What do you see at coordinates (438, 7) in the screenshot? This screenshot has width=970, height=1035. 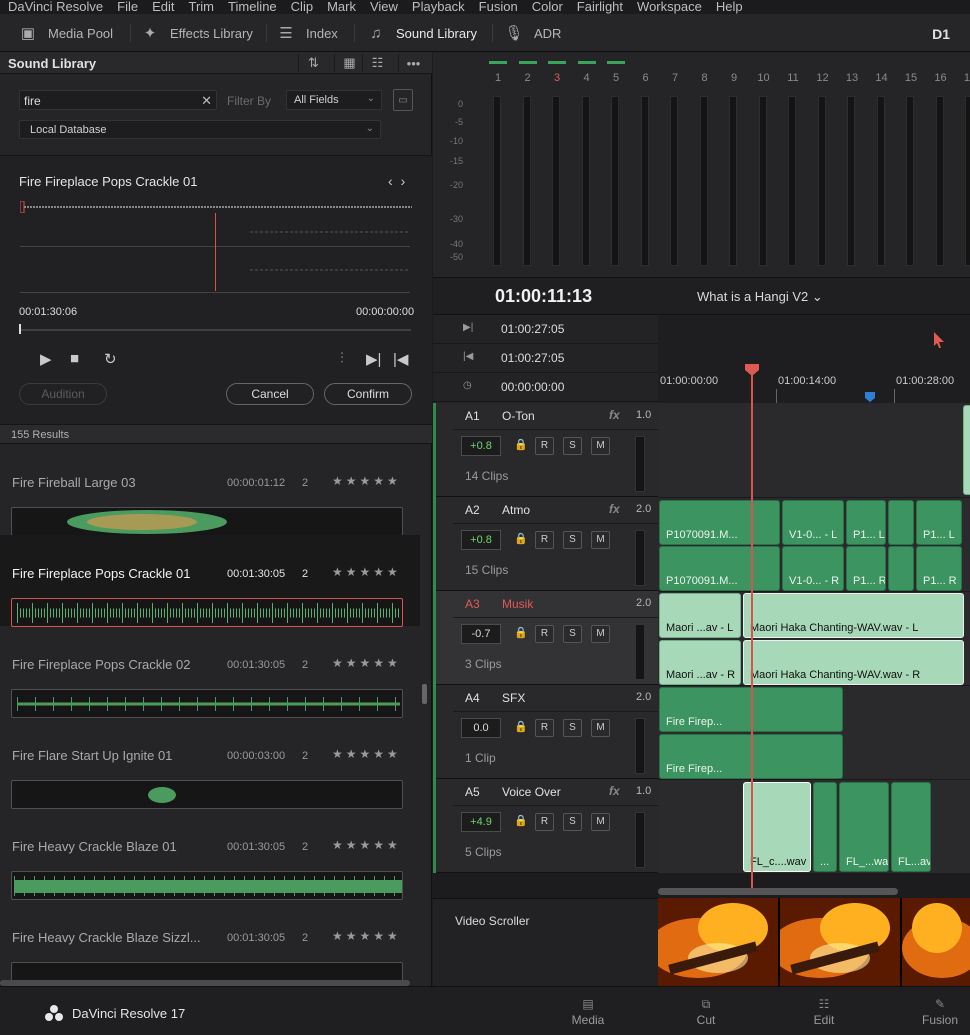 I see `menu-playback: Playback` at bounding box center [438, 7].